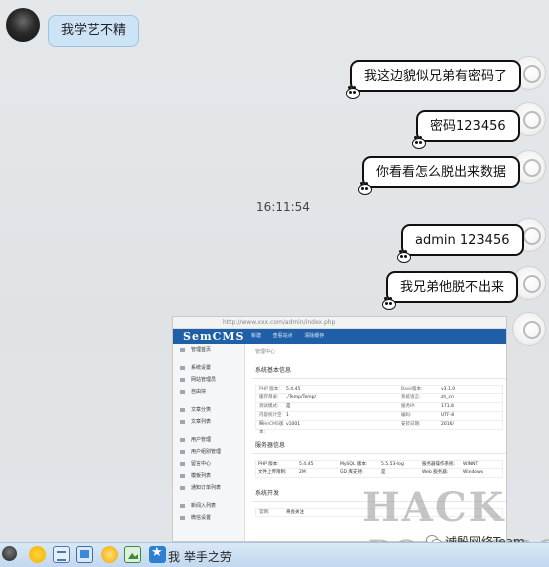 The image size is (549, 567). I want to click on top-link-new: 新建, so click(256, 336).